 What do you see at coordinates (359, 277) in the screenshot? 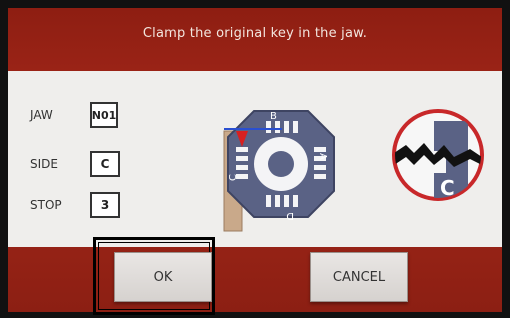
I see `cancel-button: CANCEL` at bounding box center [359, 277].